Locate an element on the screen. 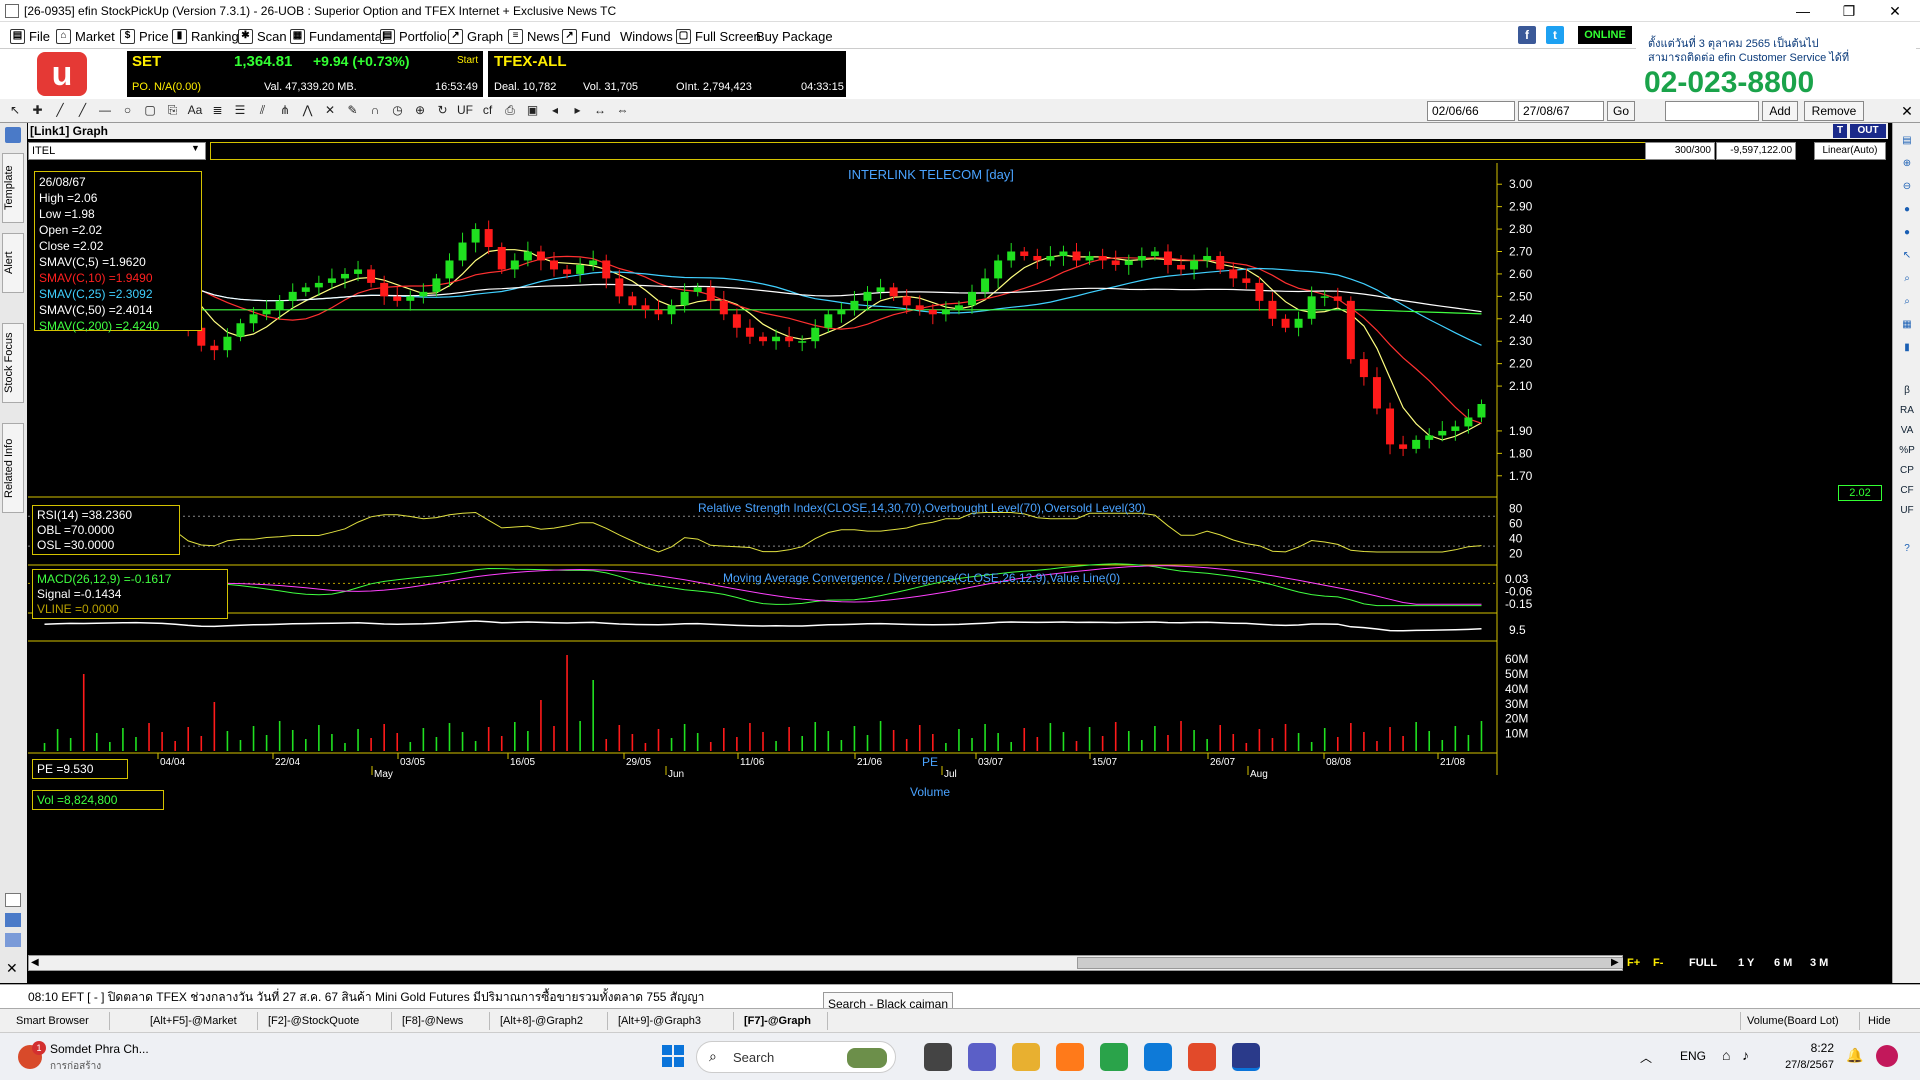 The image size is (1920, 1080). efin-icon is located at coordinates (1202, 1057).